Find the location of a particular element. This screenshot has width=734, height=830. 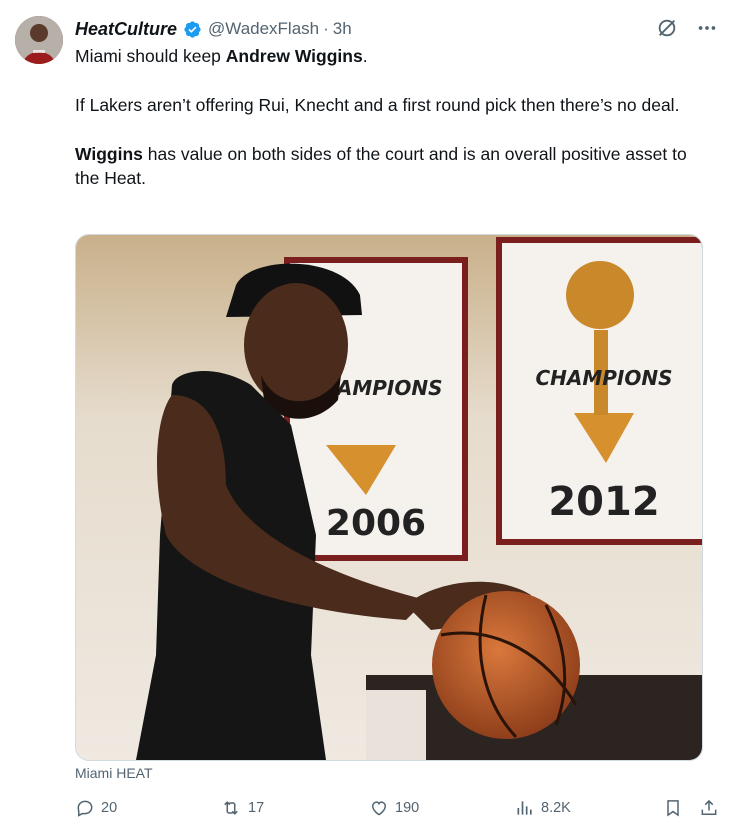

banner-left-year: 2006 is located at coordinates (376, 523).